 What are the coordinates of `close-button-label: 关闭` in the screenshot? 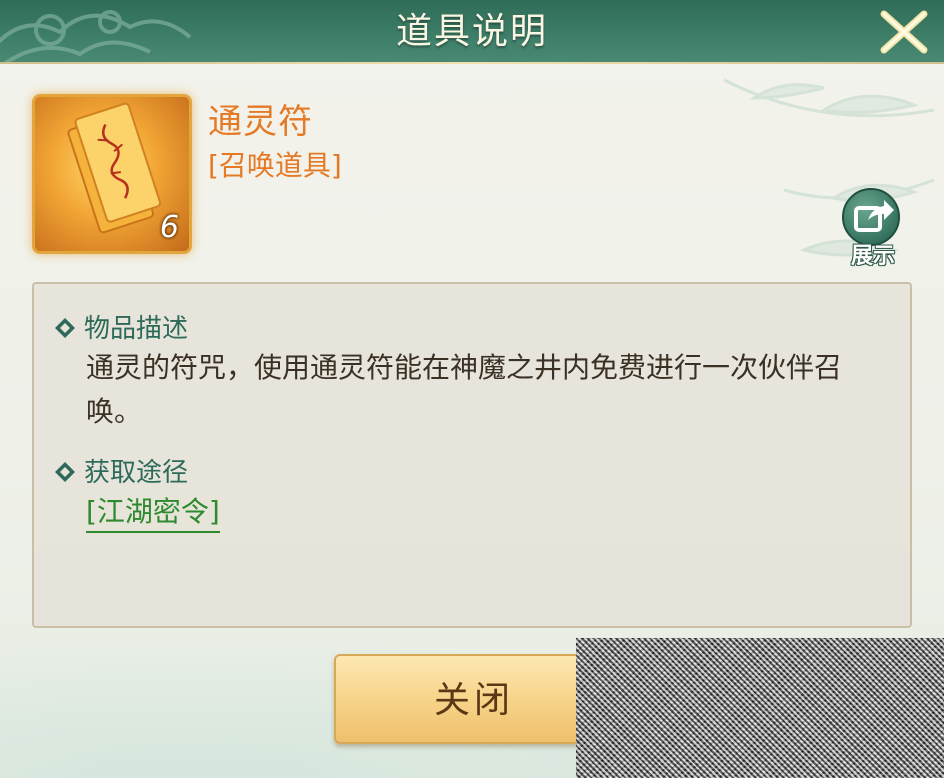 It's located at (473, 700).